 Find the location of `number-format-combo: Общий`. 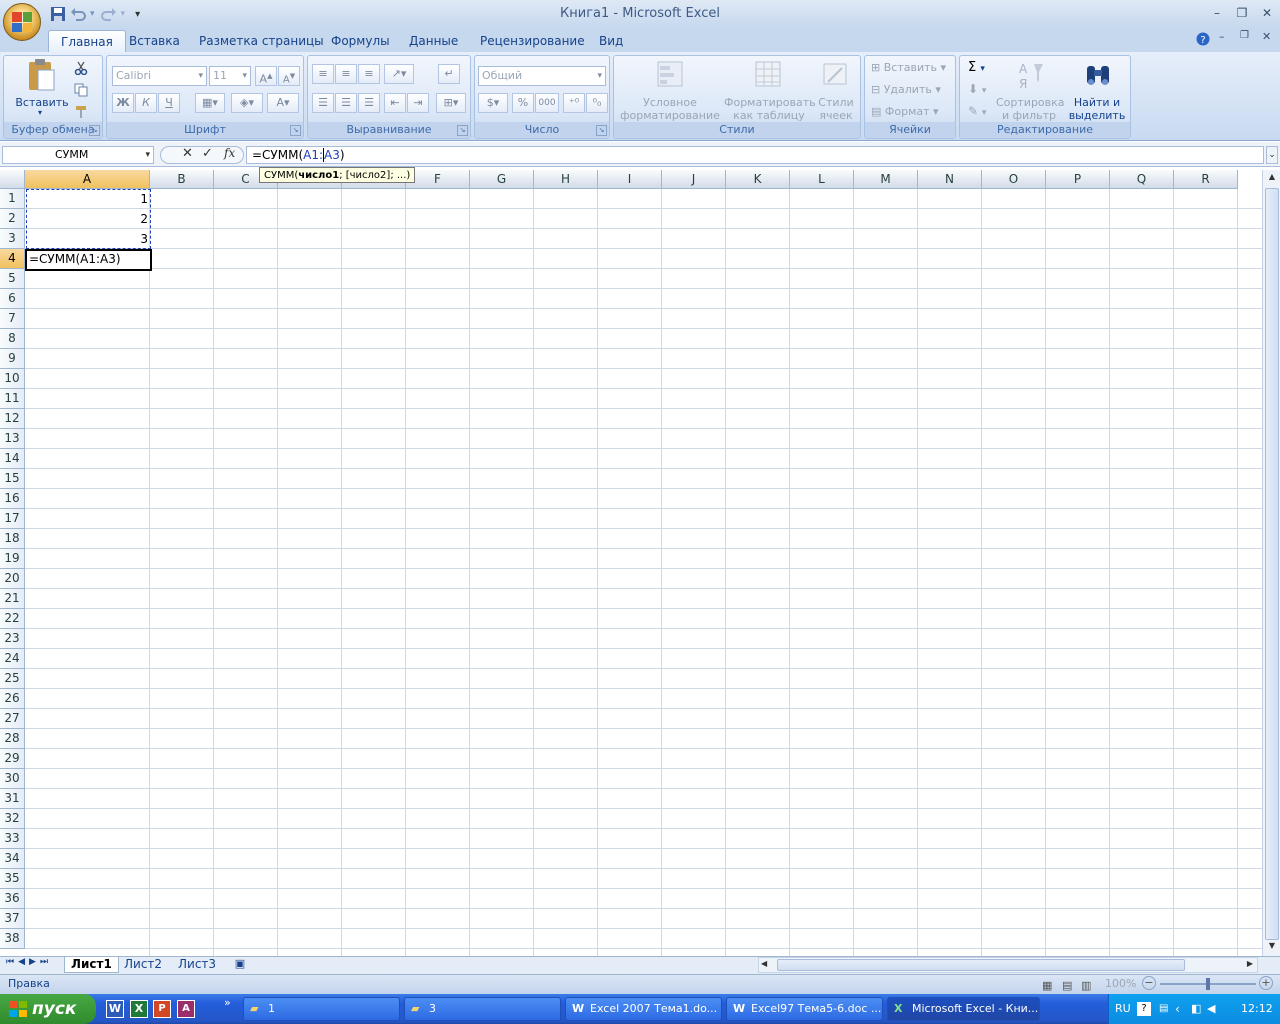

number-format-combo: Общий is located at coordinates (542, 76).